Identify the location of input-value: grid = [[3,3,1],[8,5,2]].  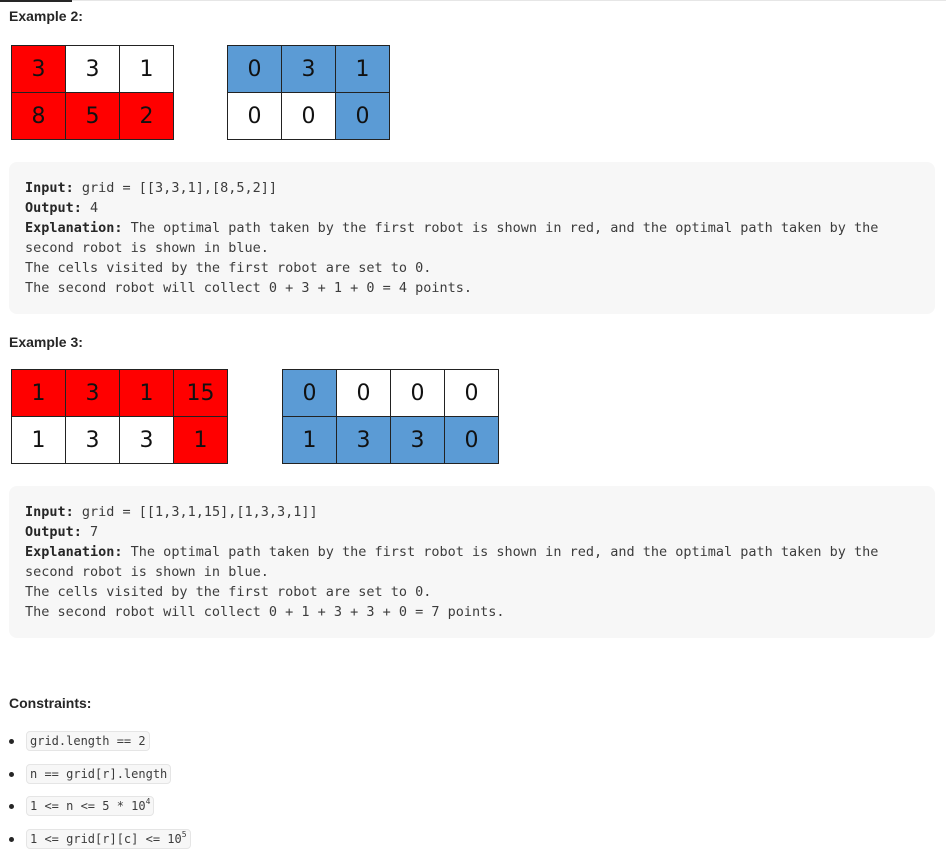
(175, 188).